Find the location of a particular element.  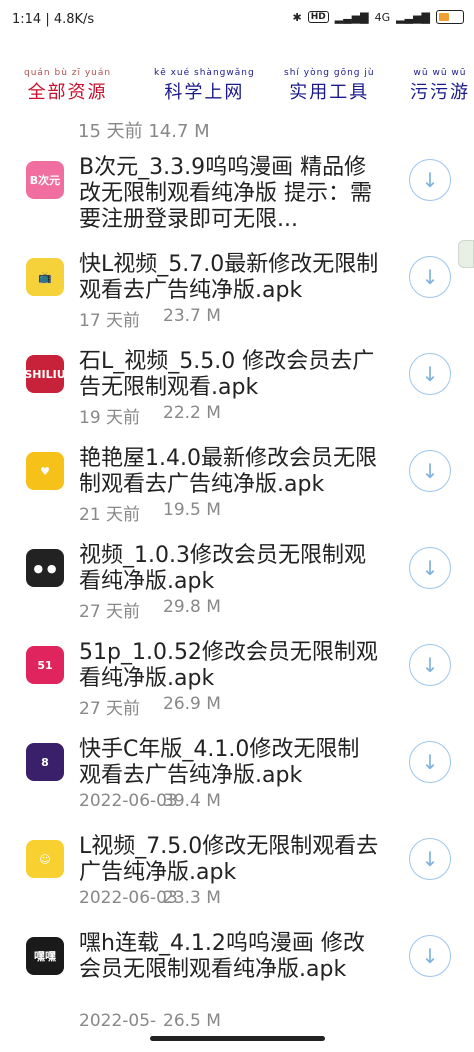

app-icon-text: 51 is located at coordinates (45, 665).